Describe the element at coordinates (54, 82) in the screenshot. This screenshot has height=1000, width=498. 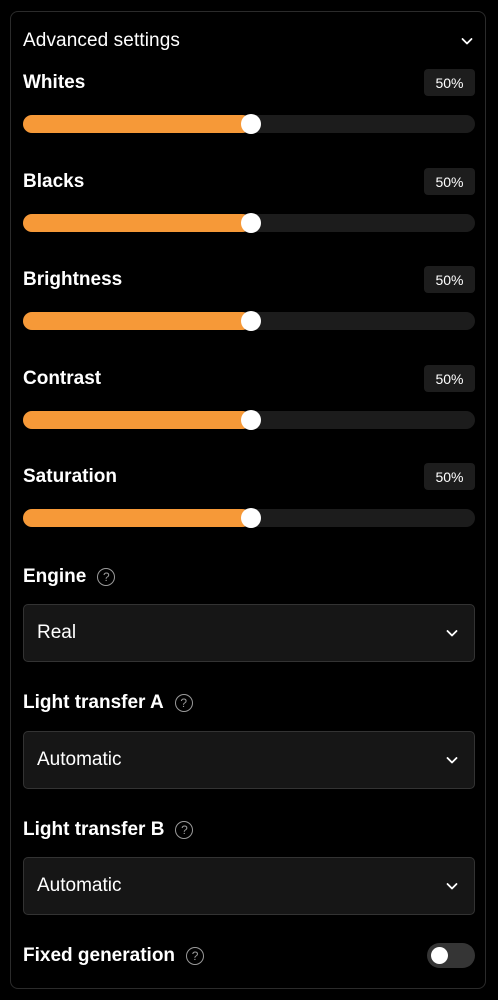
I see `slider-label: Whites` at that location.